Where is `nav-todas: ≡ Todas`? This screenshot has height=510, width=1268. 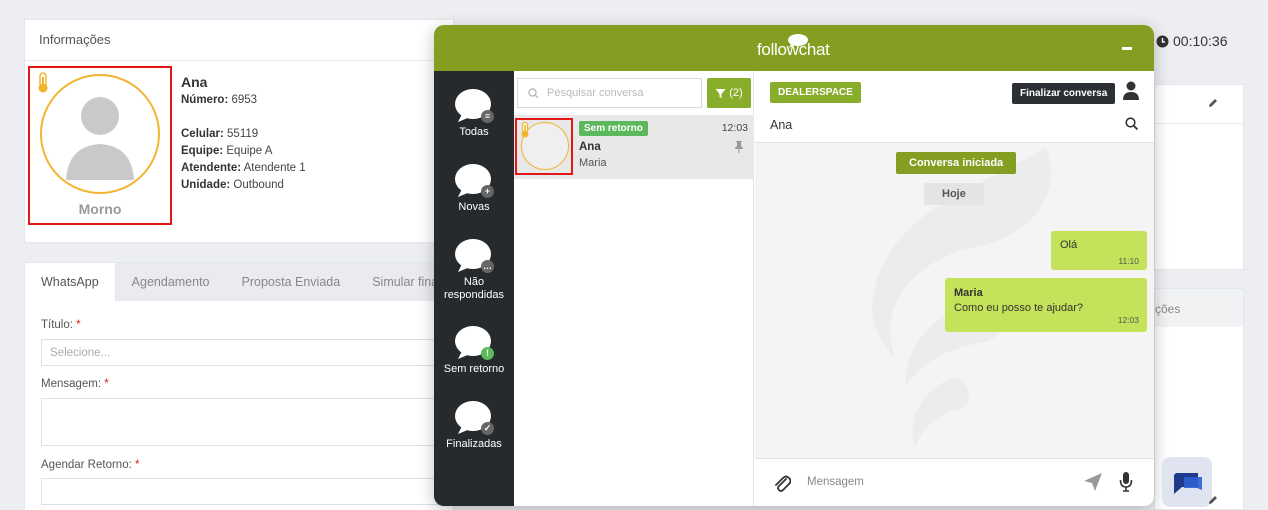
nav-todas: ≡ Todas is located at coordinates (474, 114).